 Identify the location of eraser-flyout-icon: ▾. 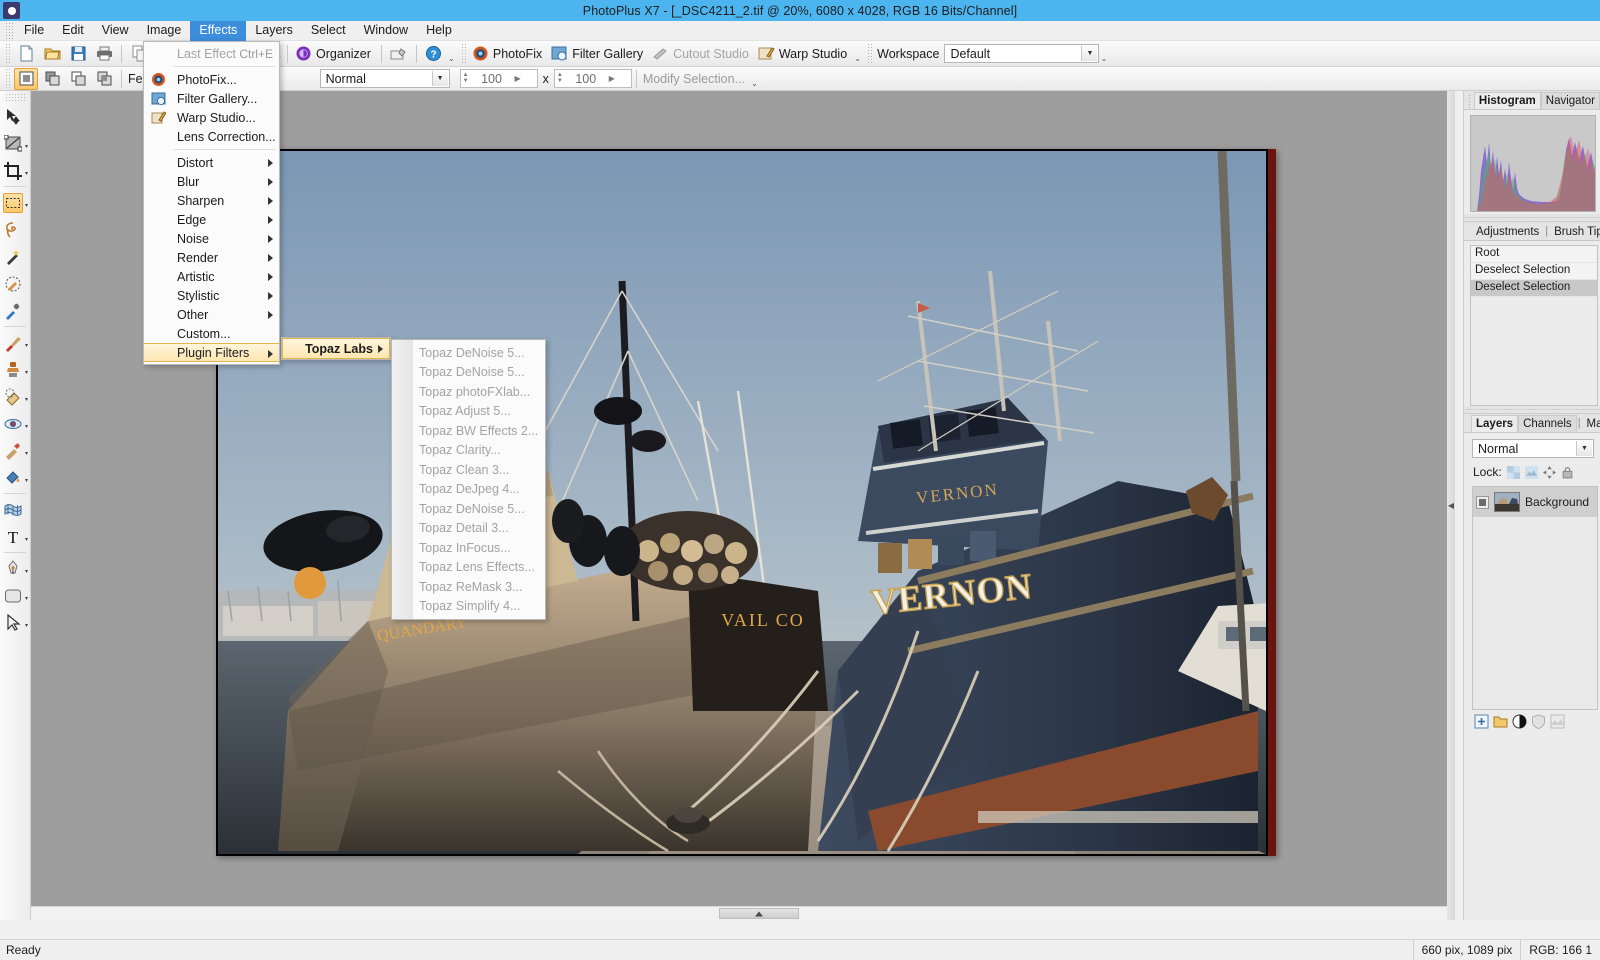
(26, 399).